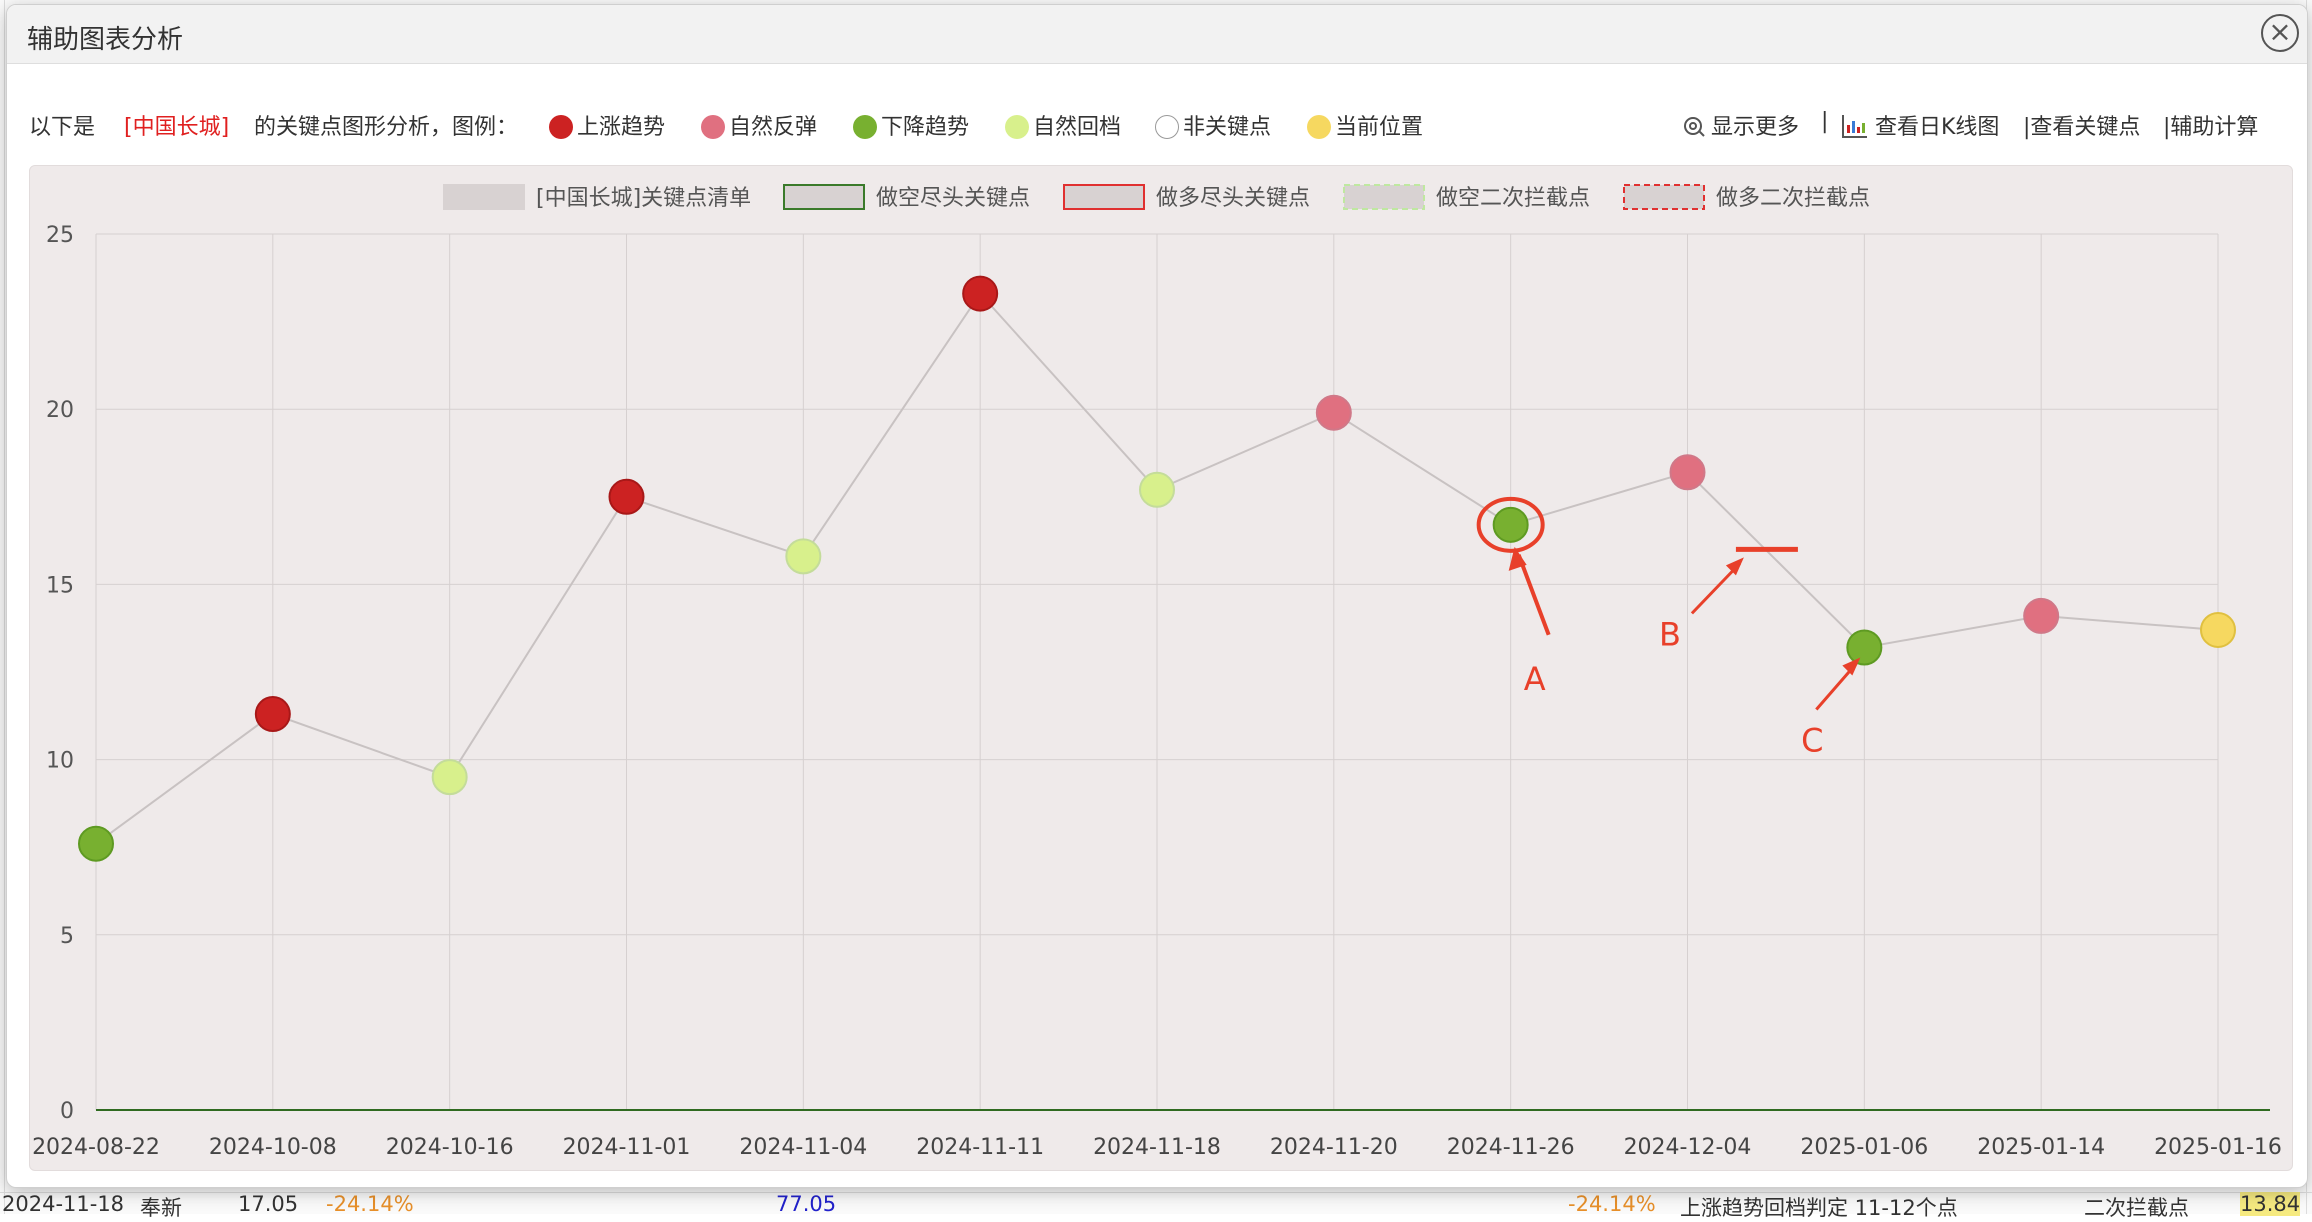 Image resolution: width=2312 pixels, height=1222 pixels. What do you see at coordinates (806, 1204) in the screenshot?
I see `background-cell: 77.05` at bounding box center [806, 1204].